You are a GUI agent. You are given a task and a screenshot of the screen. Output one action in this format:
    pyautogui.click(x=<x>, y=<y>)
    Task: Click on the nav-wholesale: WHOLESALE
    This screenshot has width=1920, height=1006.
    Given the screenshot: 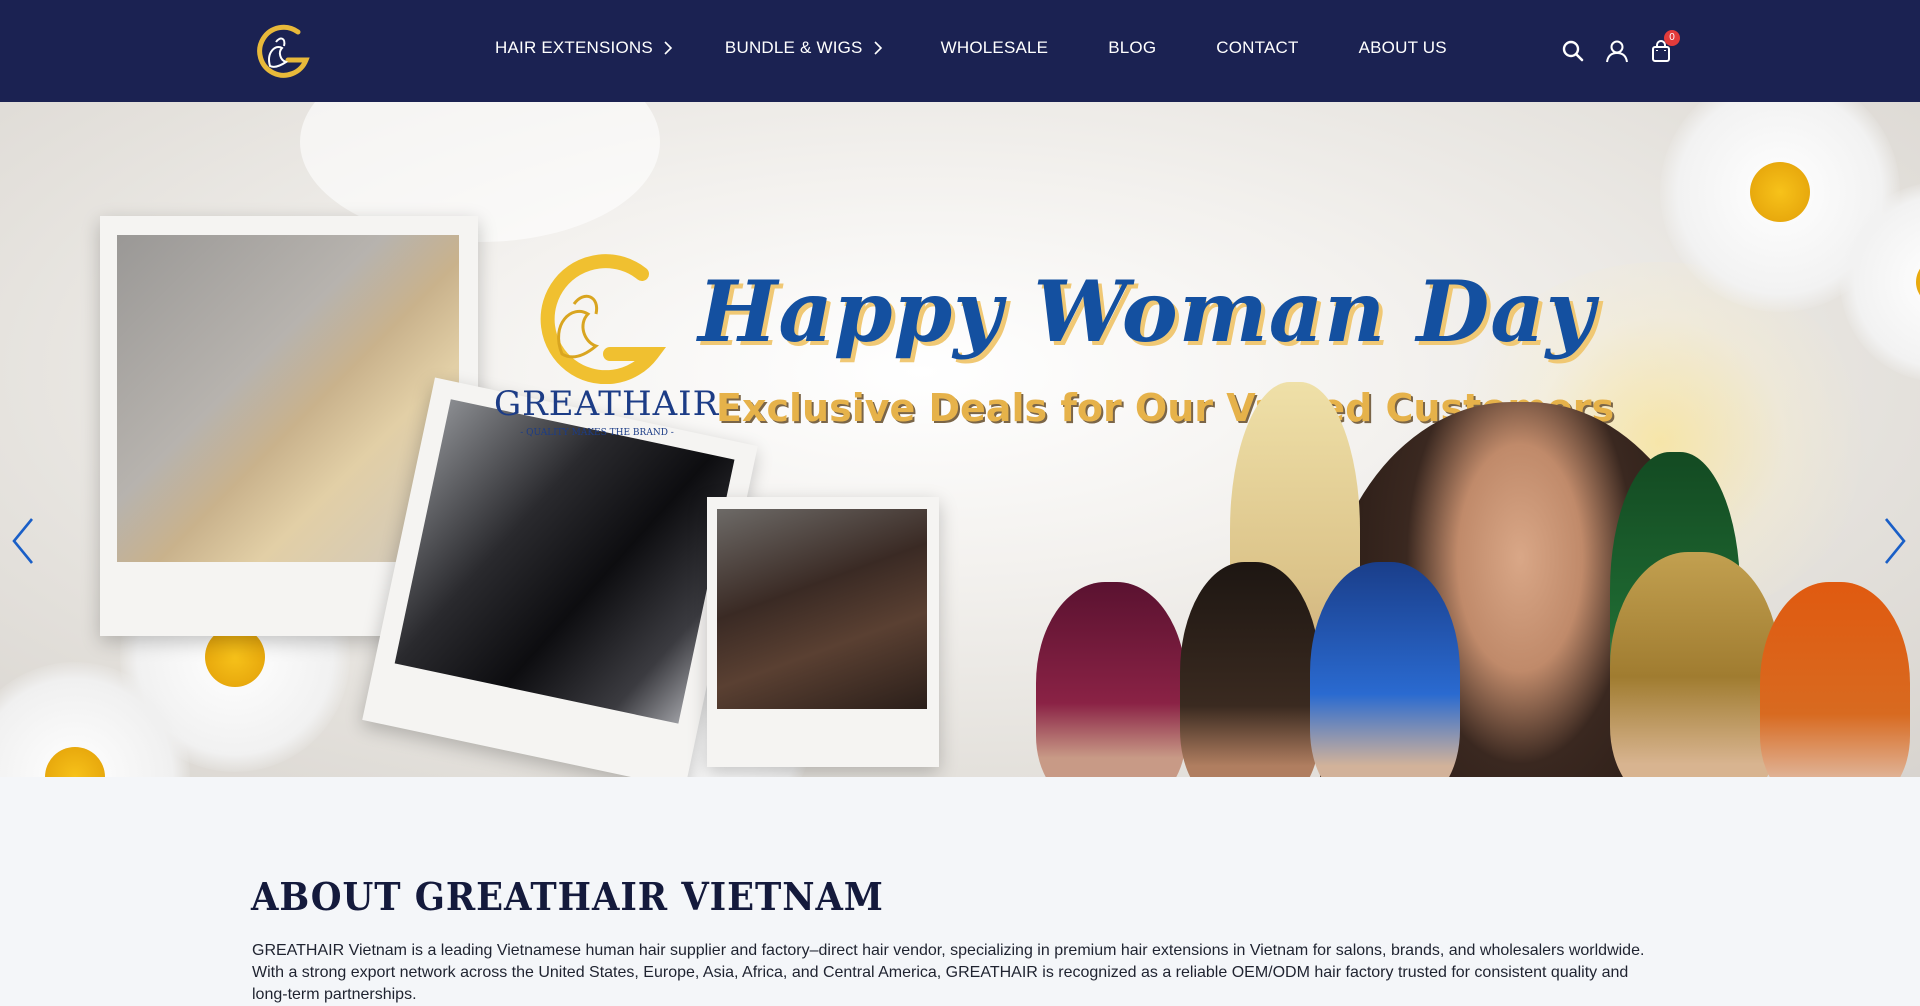 What is the action you would take?
    pyautogui.click(x=995, y=48)
    